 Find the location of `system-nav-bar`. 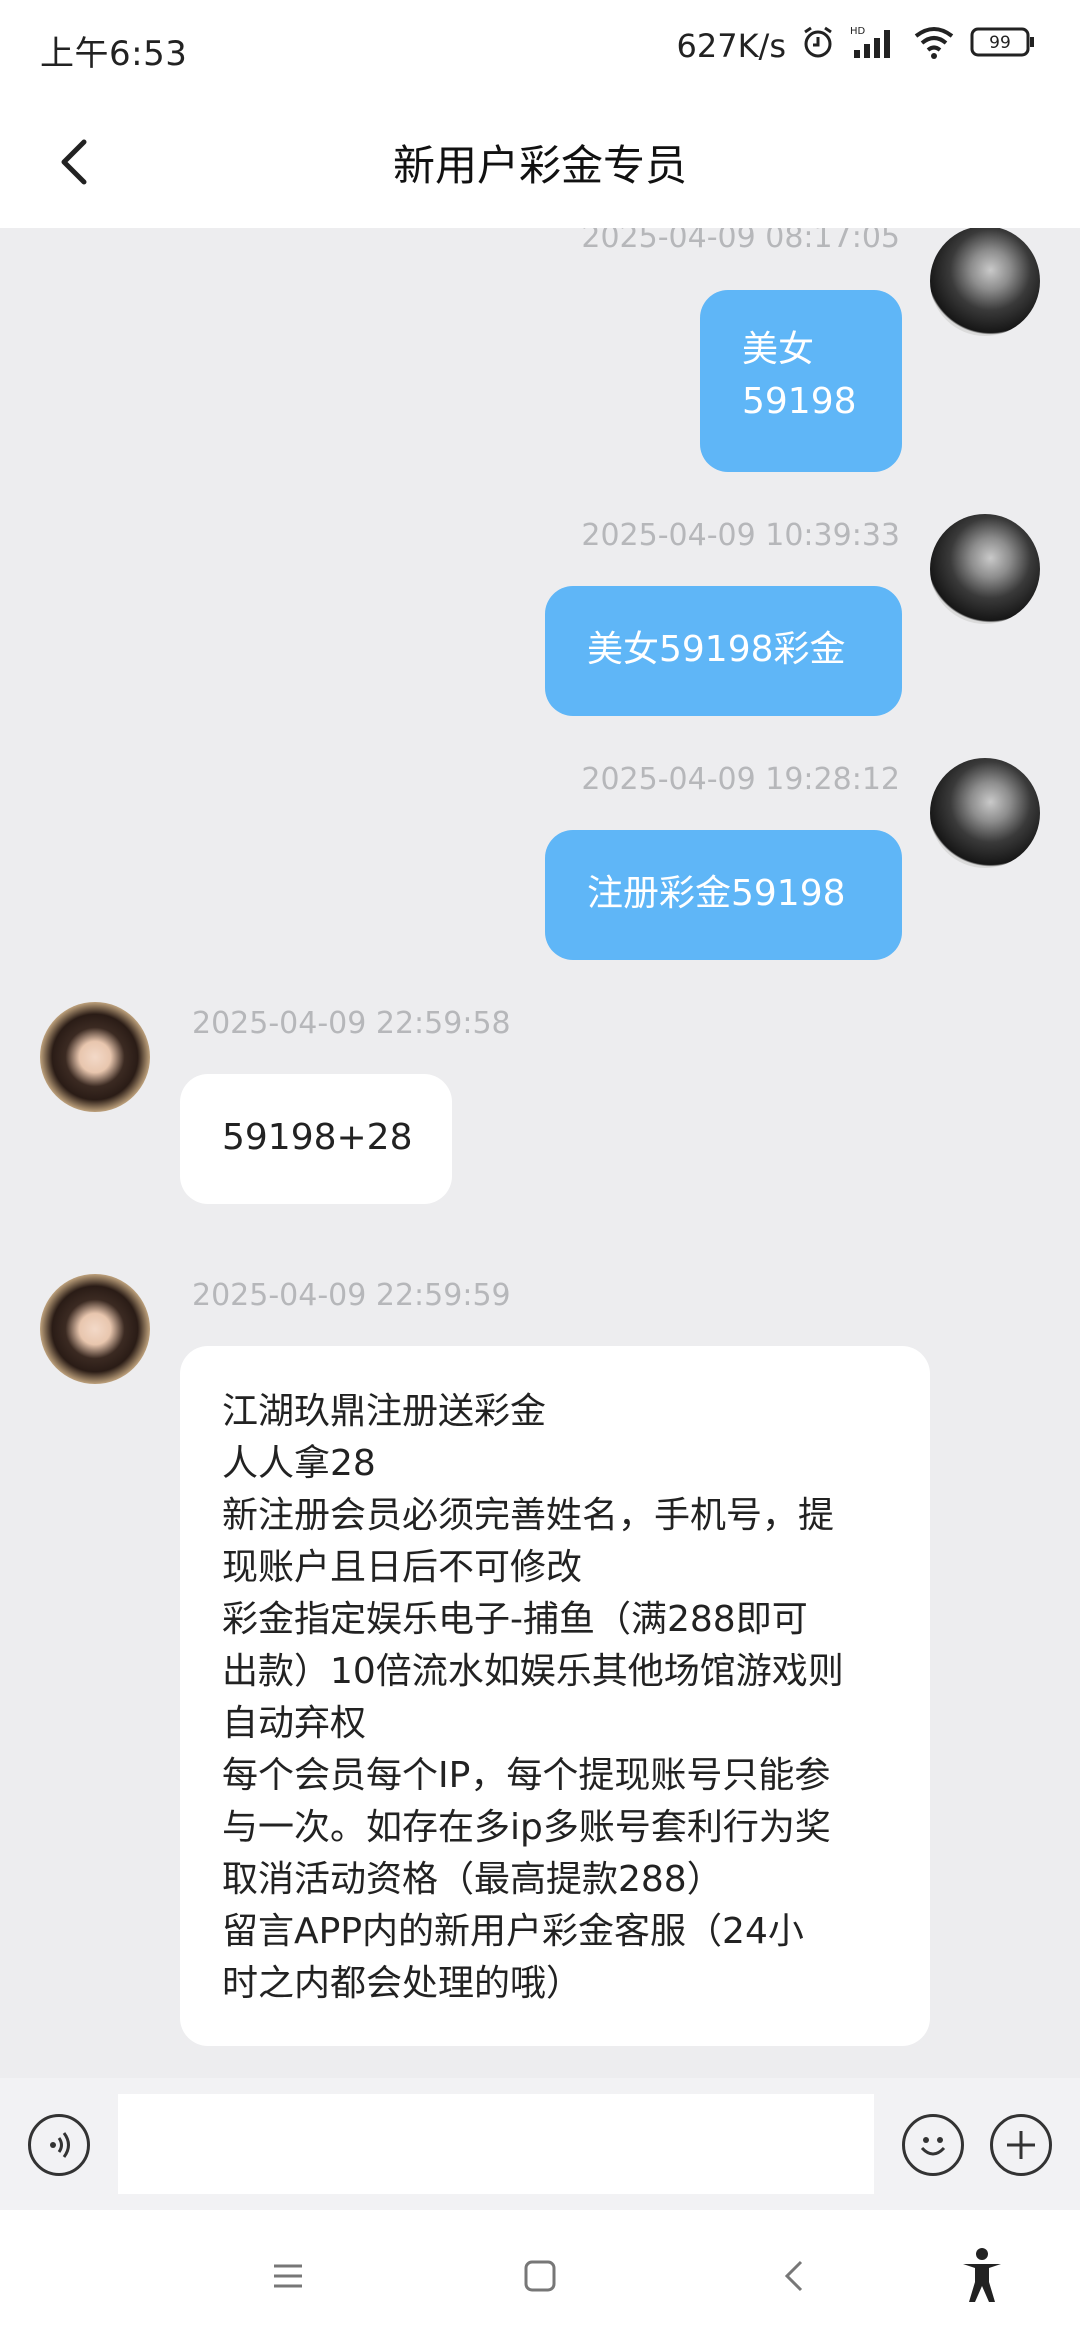

system-nav-bar is located at coordinates (540, 2275).